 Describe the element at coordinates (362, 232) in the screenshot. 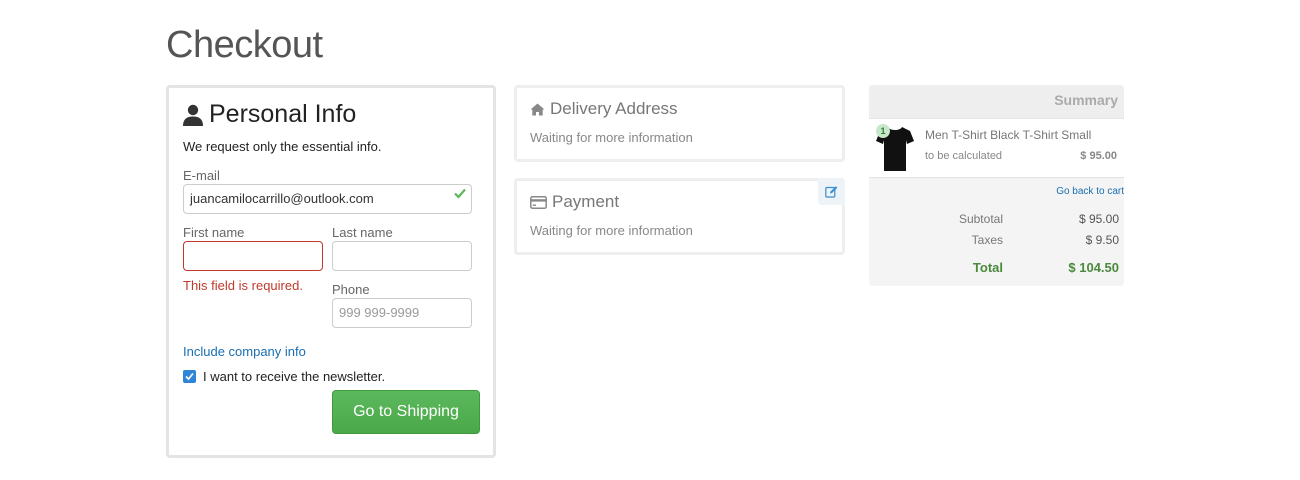

I see `last-name-label: Last name` at that location.